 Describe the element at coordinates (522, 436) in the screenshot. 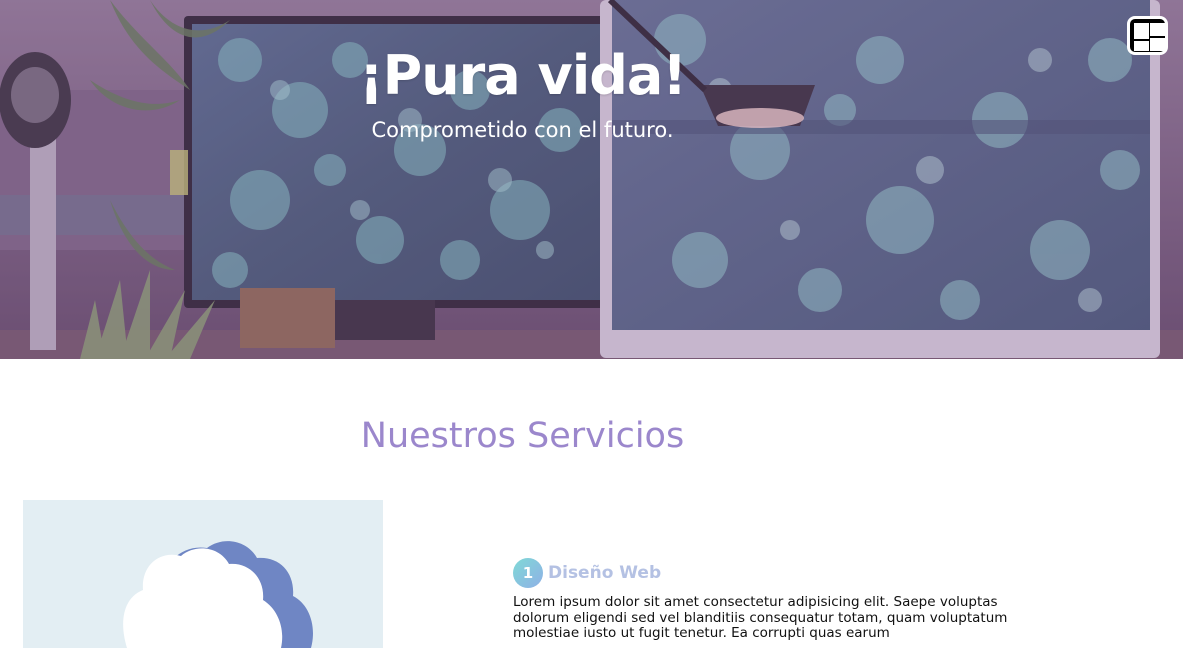

I see `services-heading: Nuestros Servicios` at that location.